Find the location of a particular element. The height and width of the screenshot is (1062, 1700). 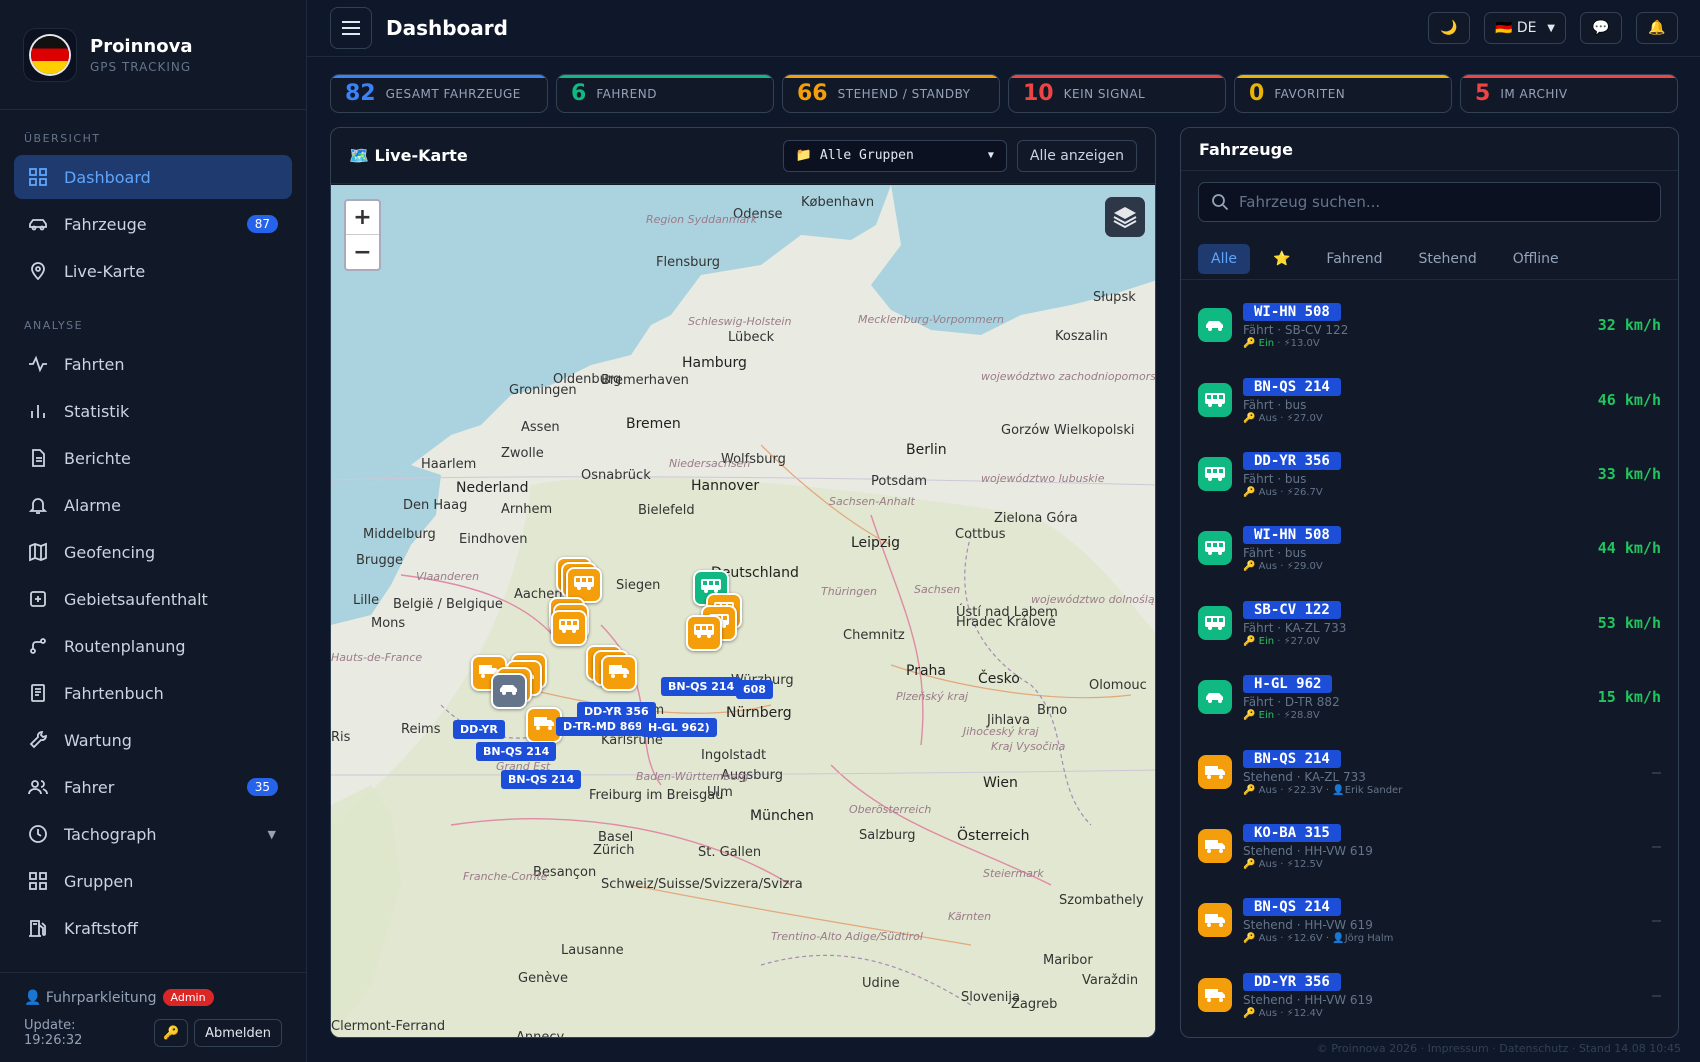

sidebar-item-fahrzeuge: Fahrzeuge 87 is located at coordinates (153, 224).